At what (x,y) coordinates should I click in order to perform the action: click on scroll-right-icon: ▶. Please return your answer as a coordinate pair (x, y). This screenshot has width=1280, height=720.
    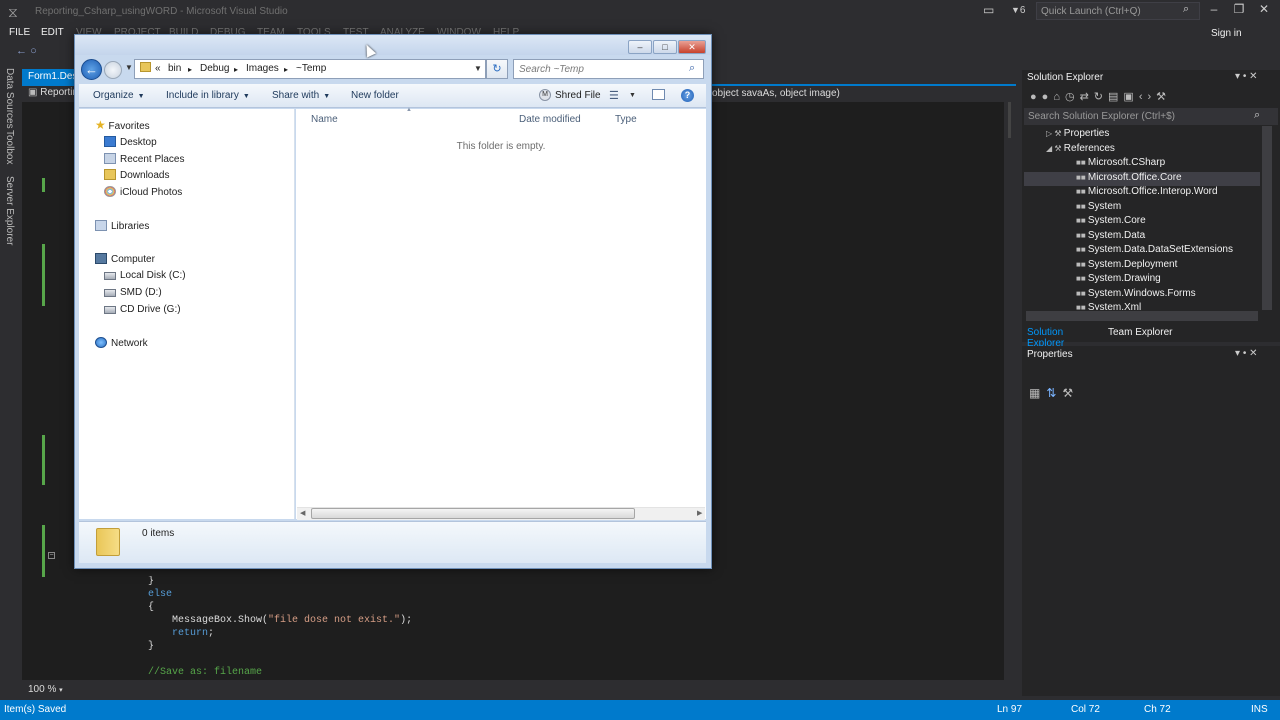
    Looking at the image, I should click on (699, 513).